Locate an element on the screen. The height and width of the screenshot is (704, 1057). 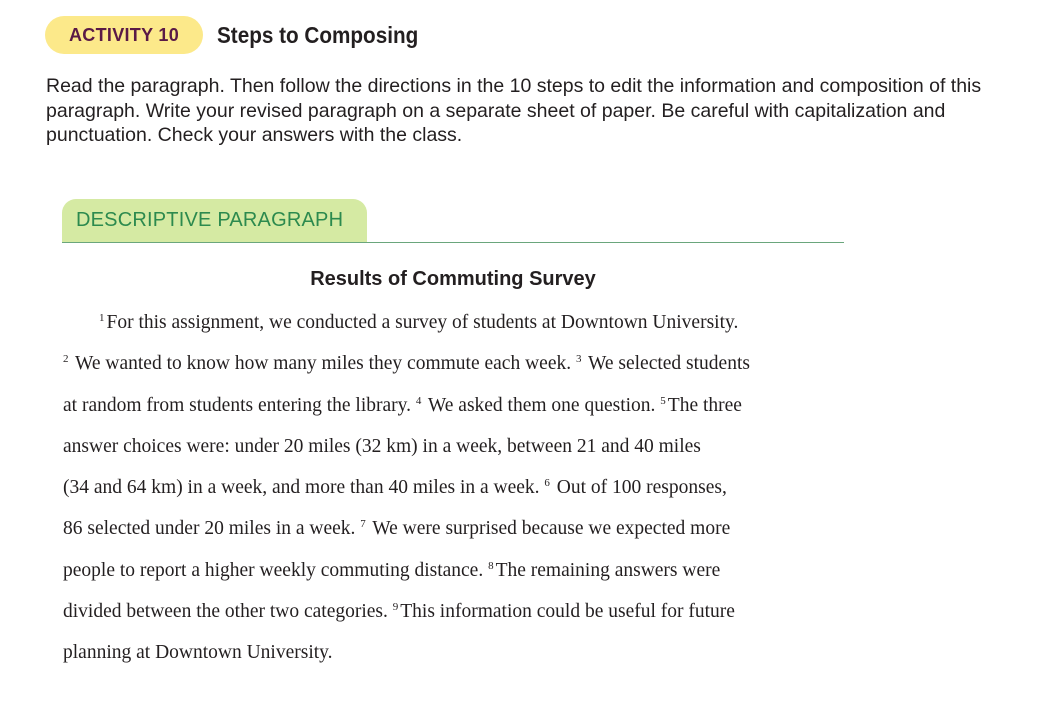
sentence-number: 8 is located at coordinates (491, 565).